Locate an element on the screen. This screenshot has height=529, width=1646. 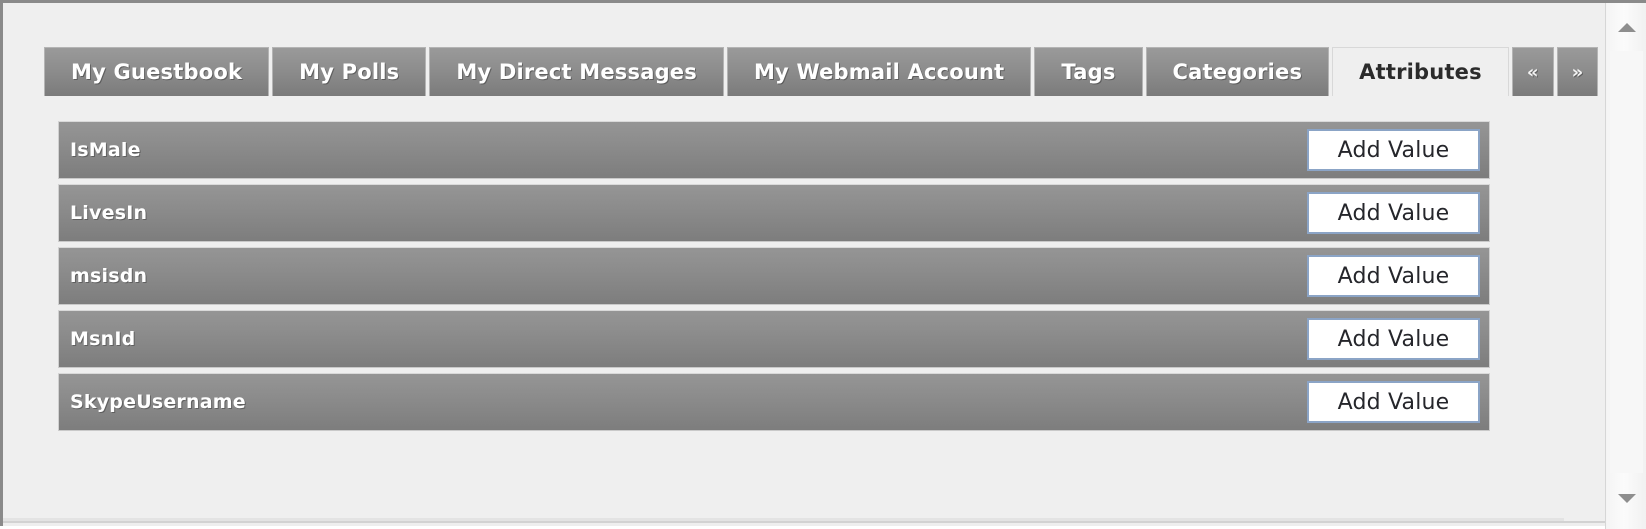
scrollbar-up-button is located at coordinates (1626, 27).